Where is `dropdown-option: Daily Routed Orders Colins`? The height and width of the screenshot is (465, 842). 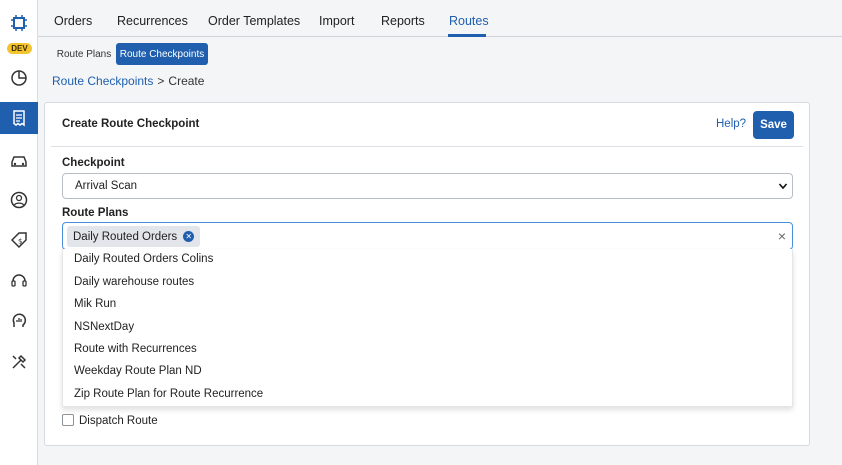
dropdown-option: Daily Routed Orders Colins is located at coordinates (143, 259).